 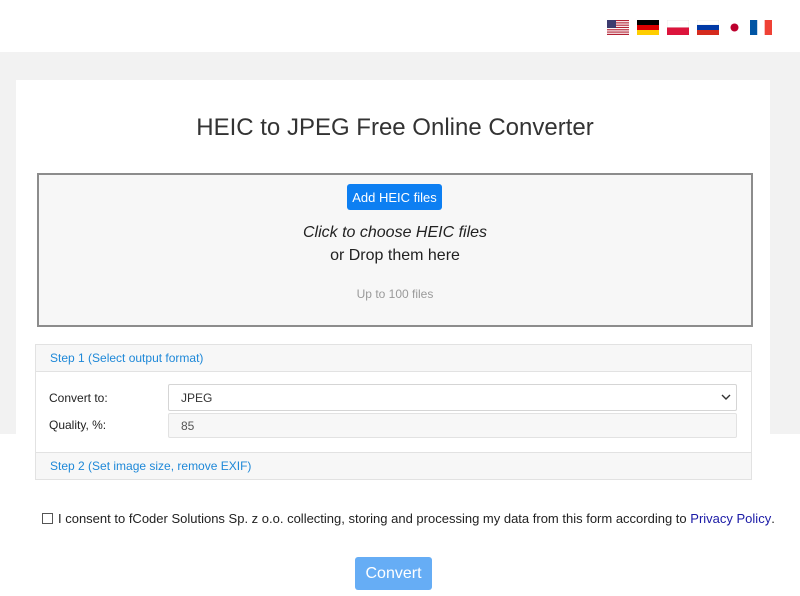 What do you see at coordinates (452, 425) in the screenshot?
I see `quality-field: 85` at bounding box center [452, 425].